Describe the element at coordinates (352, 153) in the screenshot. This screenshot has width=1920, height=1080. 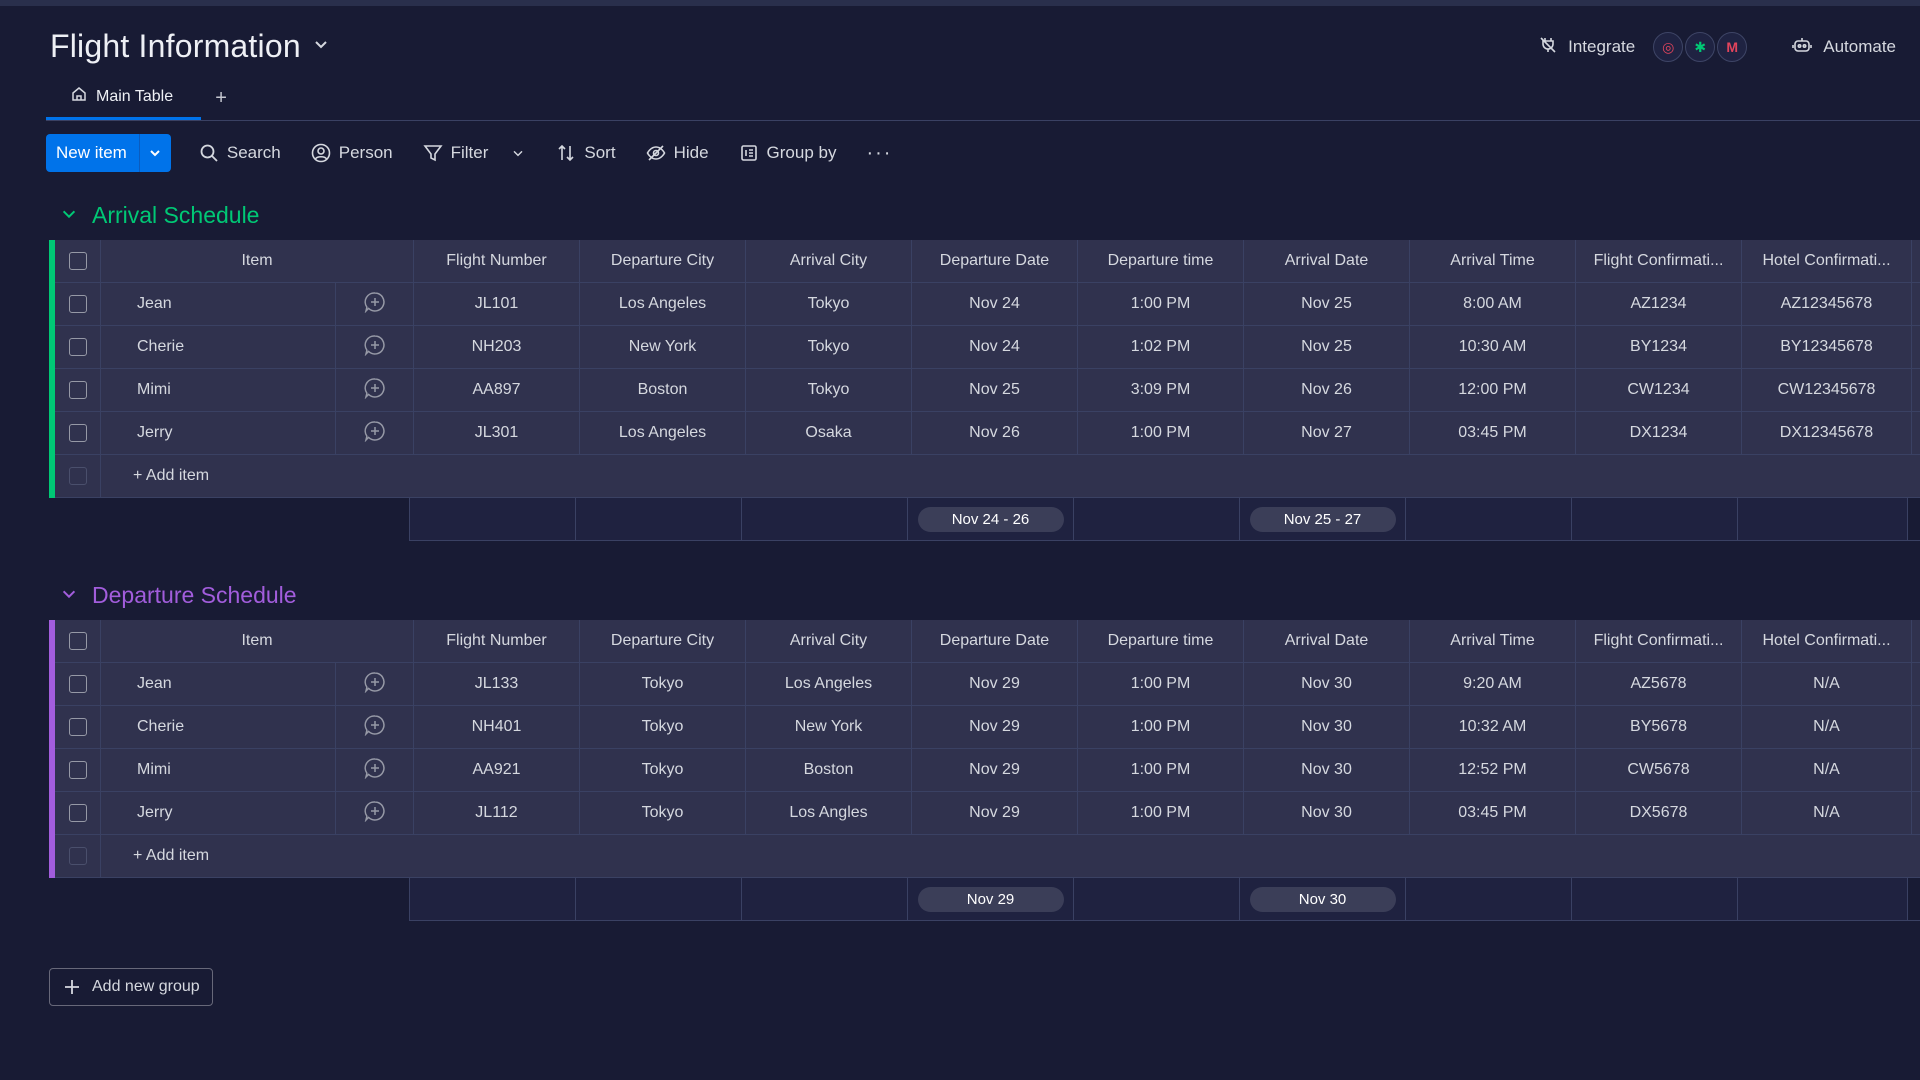
I see `person-filter-button: Person` at that location.